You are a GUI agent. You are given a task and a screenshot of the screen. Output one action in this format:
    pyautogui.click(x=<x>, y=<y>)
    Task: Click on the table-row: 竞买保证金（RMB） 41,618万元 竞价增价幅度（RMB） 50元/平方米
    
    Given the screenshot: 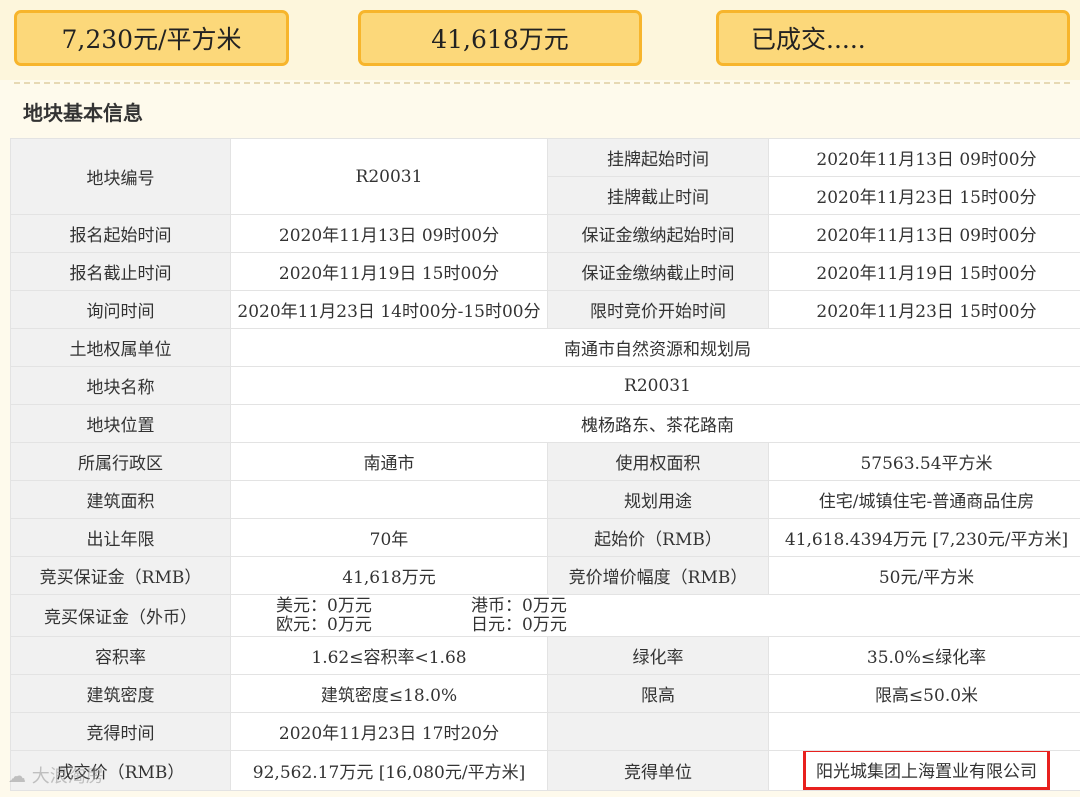 What is the action you would take?
    pyautogui.click(x=545, y=575)
    